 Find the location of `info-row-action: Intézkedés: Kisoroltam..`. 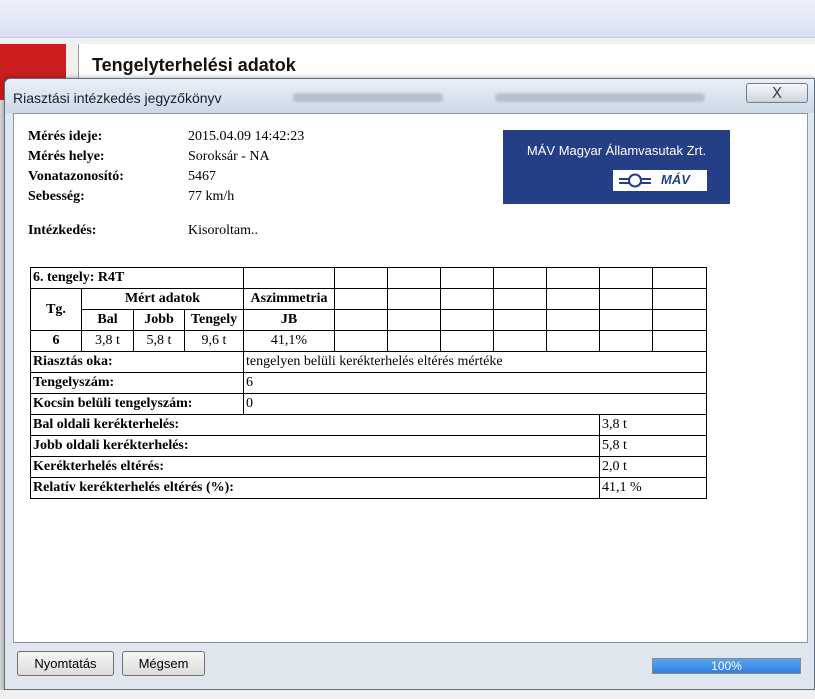

info-row-action: Intézkedés: Kisoroltam.. is located at coordinates (166, 232).